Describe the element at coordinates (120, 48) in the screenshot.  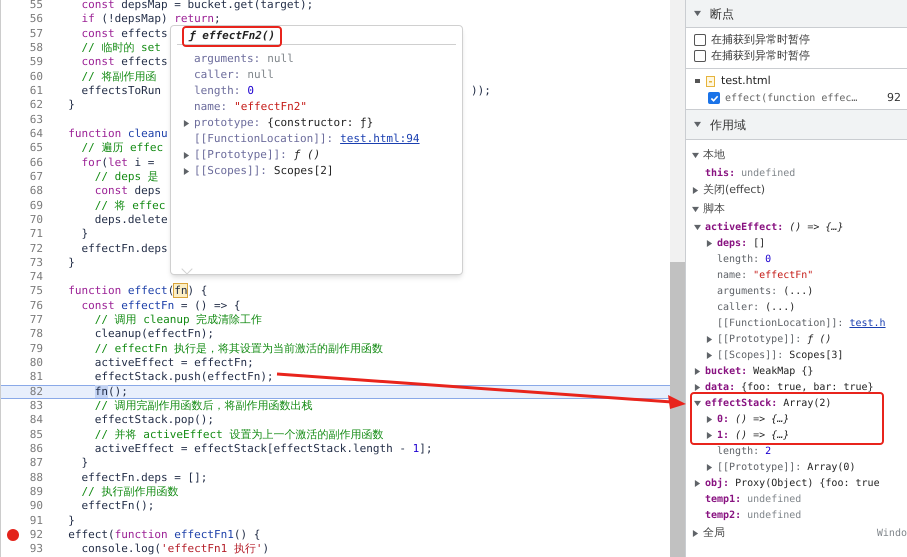
I see `code-text: // 临时的 set` at that location.